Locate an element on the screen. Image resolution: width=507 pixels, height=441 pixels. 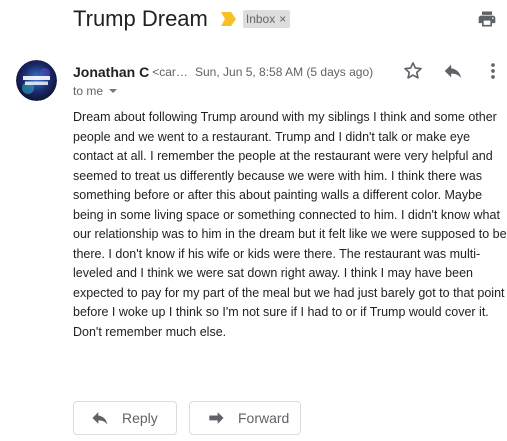
sender-name: Jonathan C is located at coordinates (111, 72).